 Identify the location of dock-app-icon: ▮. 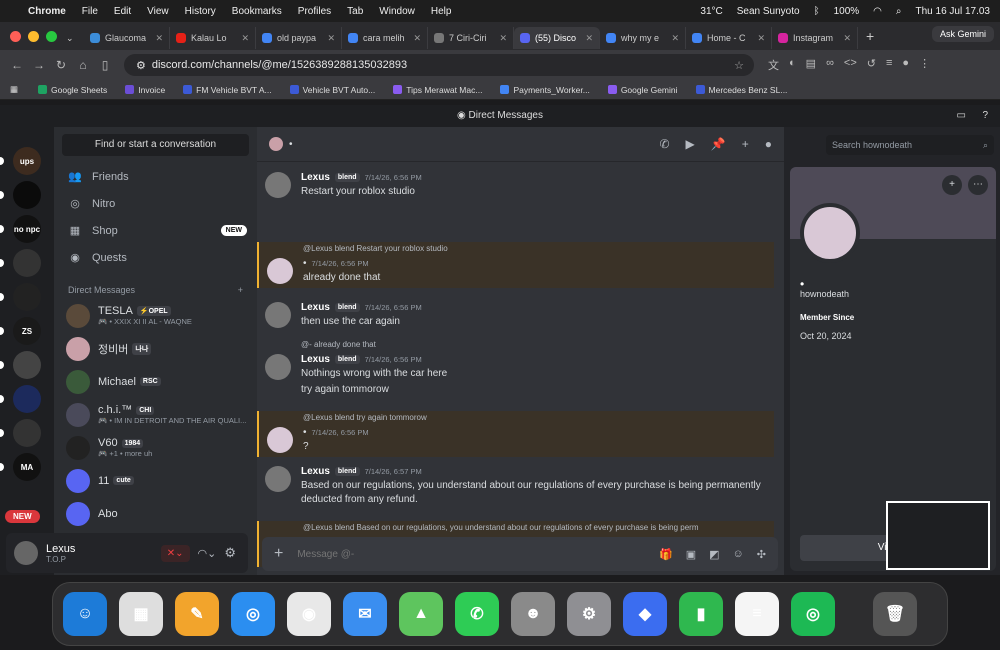
(701, 614).